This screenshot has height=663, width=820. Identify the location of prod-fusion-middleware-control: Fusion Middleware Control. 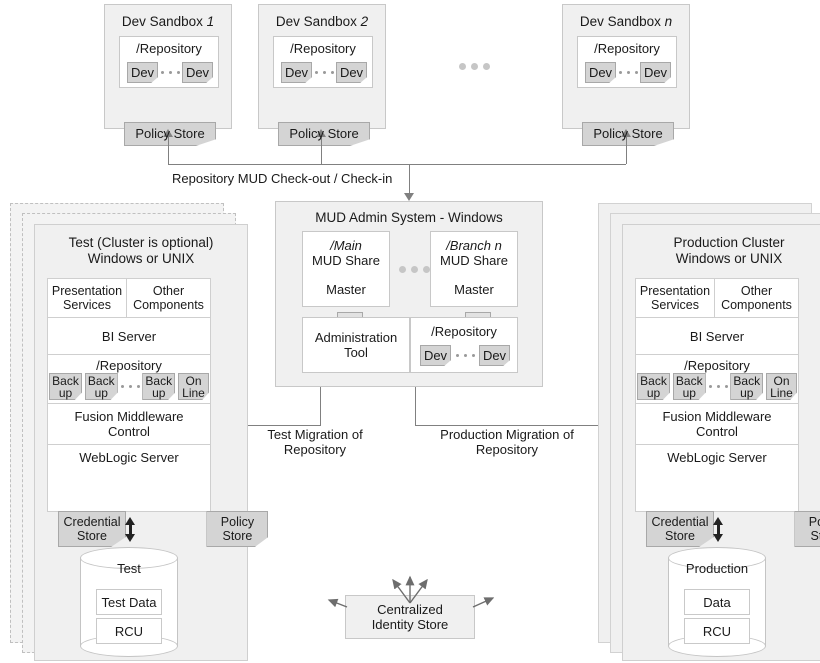
(717, 424).